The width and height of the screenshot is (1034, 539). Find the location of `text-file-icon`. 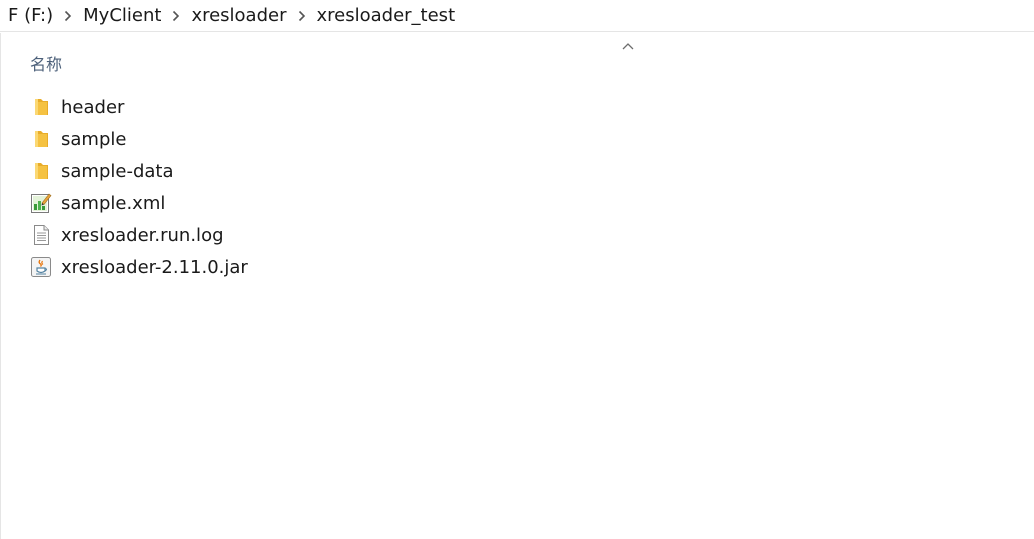

text-file-icon is located at coordinates (41, 235).